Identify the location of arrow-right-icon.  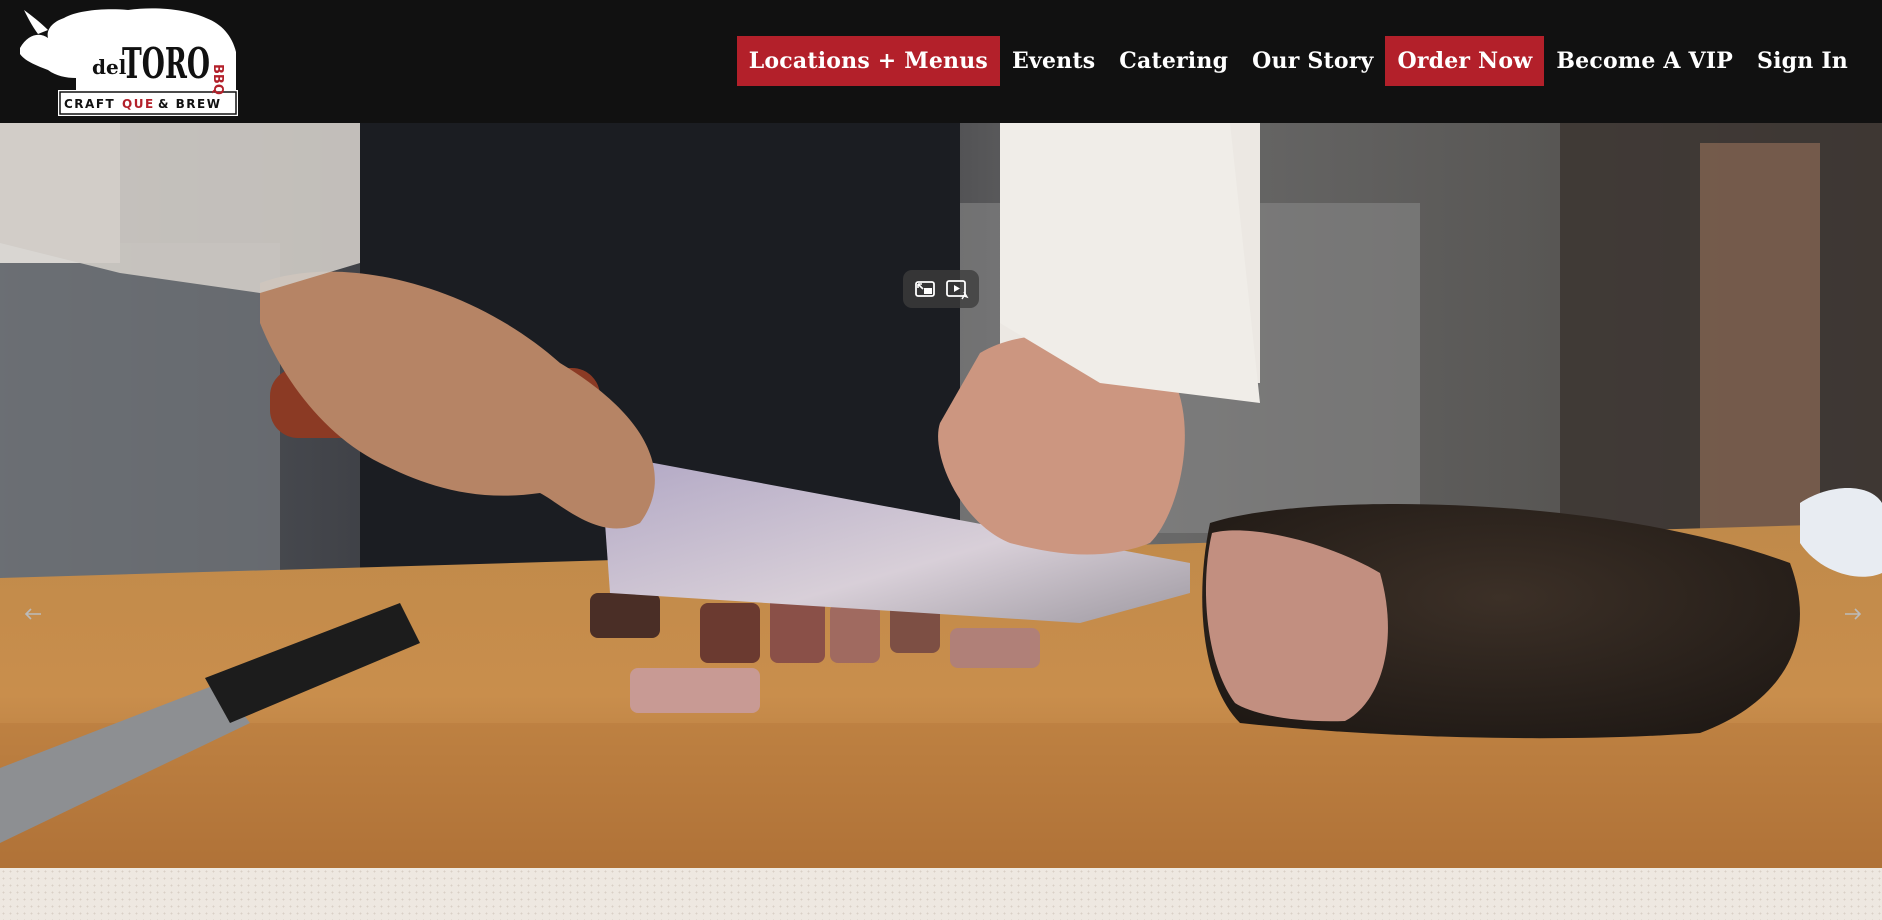
(1853, 614).